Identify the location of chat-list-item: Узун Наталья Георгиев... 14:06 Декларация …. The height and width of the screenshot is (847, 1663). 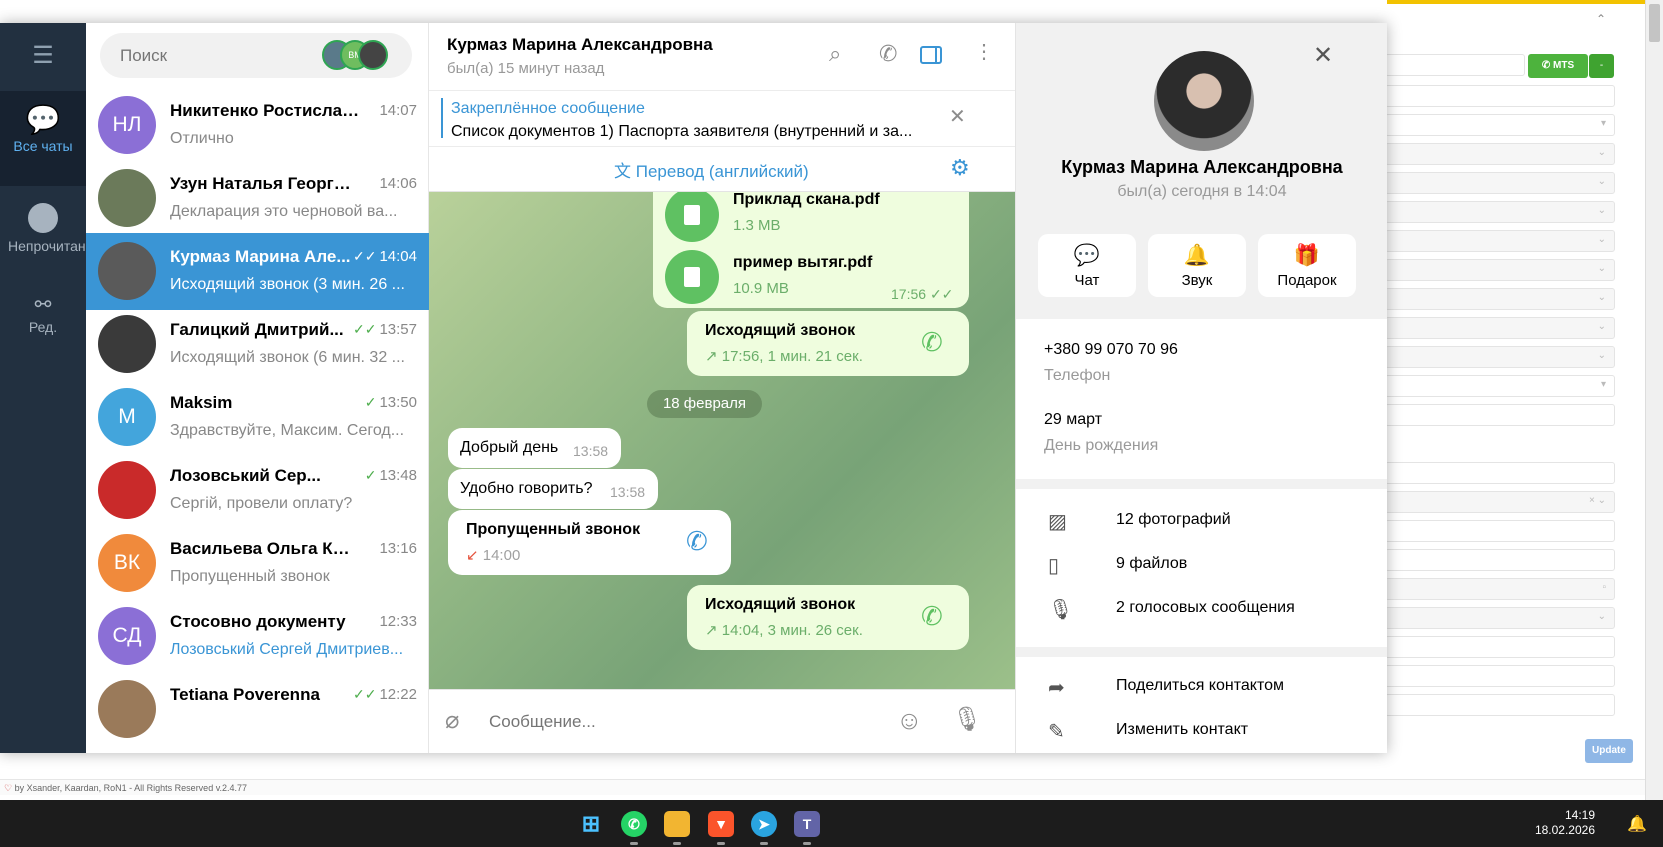
(257, 198).